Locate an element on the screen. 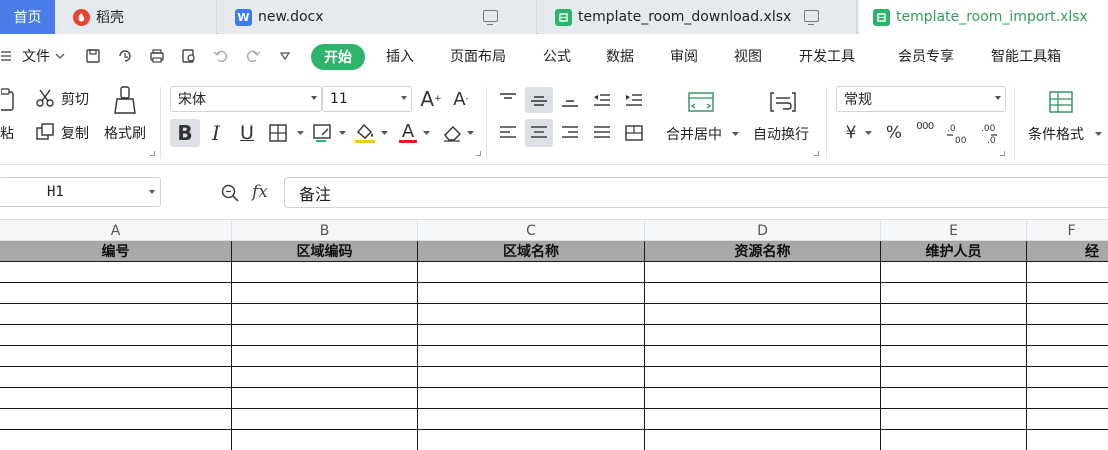  header-cell: 区域编码 is located at coordinates (325, 251).